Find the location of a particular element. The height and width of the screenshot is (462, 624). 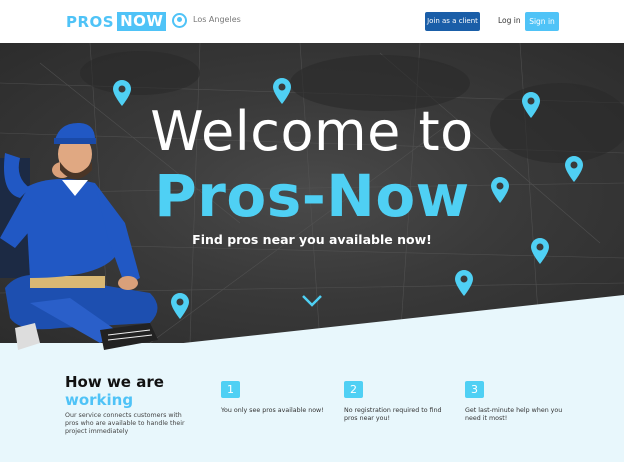

step-text: You only see pros available now! is located at coordinates (272, 410).